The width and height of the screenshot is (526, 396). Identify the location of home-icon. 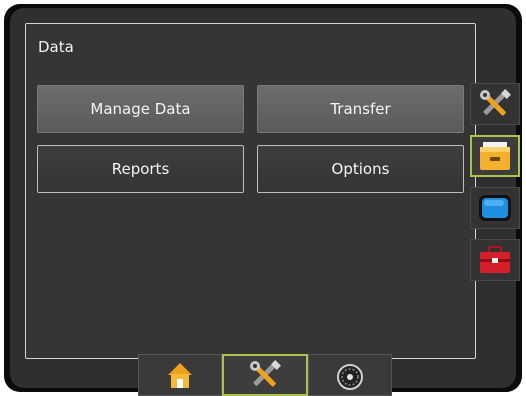
(180, 375).